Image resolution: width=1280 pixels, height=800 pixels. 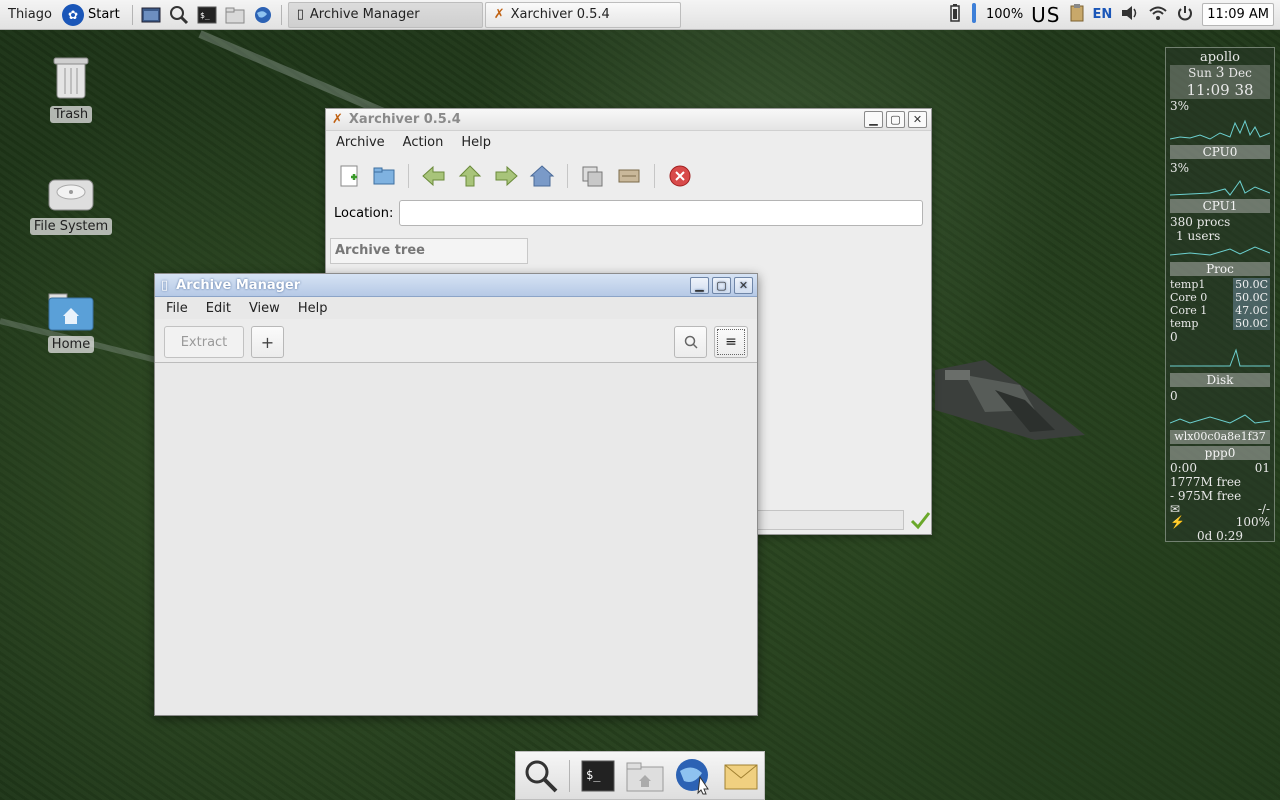 I want to click on jet-plane-image, so click(x=1010, y=400).